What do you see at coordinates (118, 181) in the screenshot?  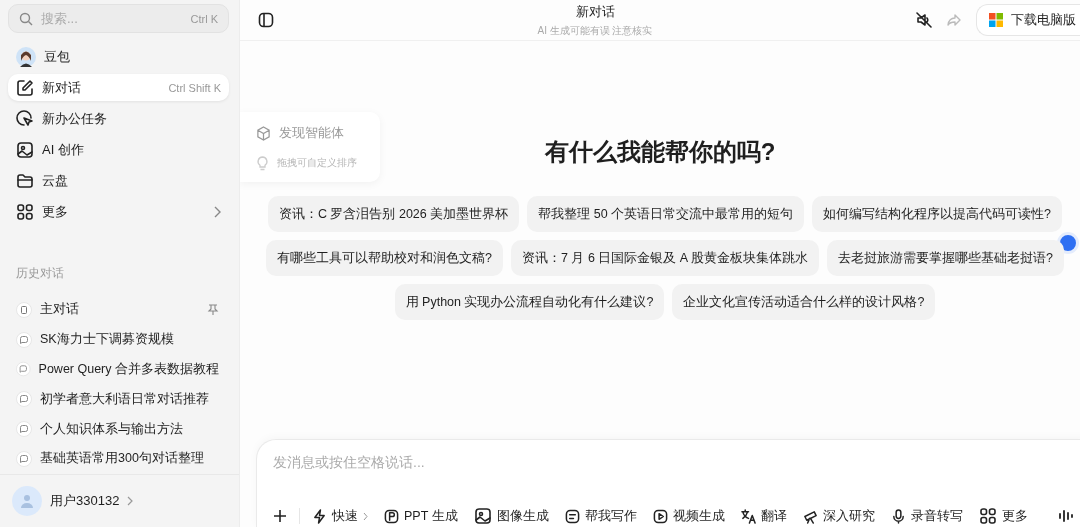 I see `sidebar-item: 云盘` at bounding box center [118, 181].